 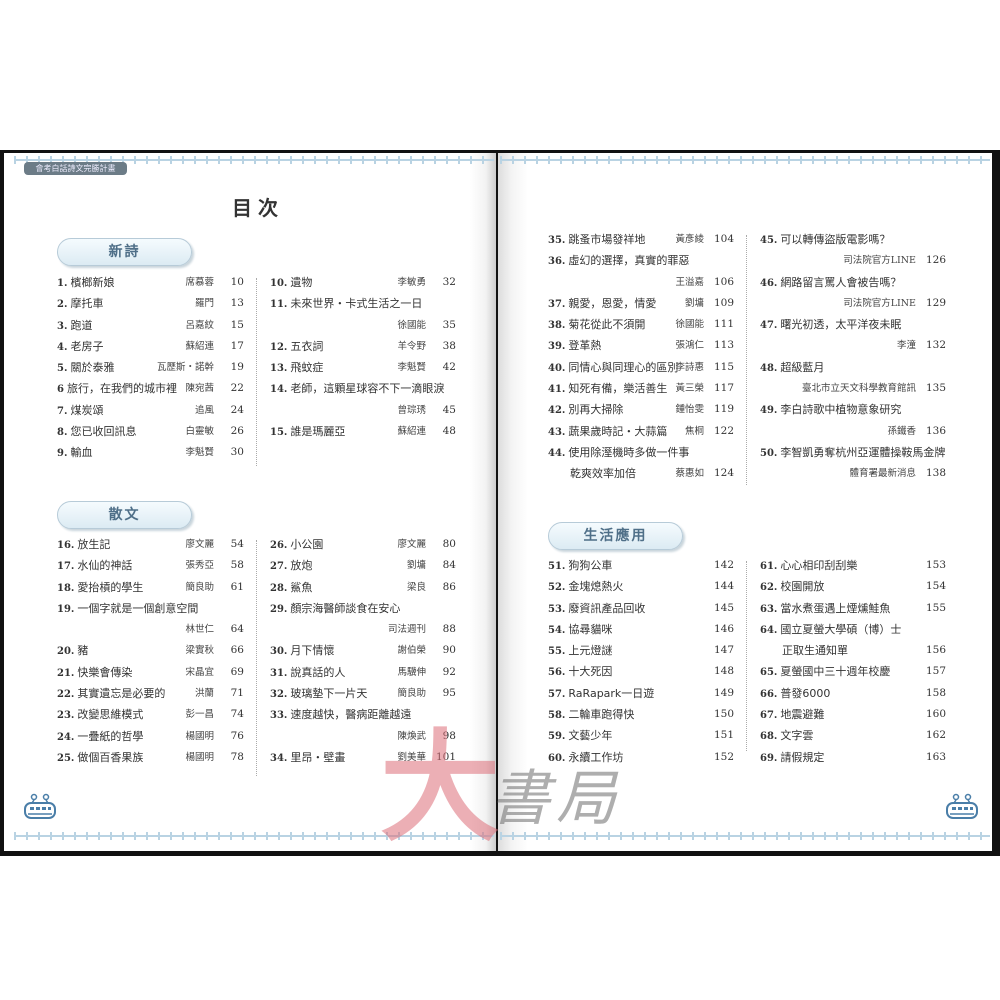 What do you see at coordinates (150, 282) in the screenshot?
I see `toc-entry: 1. 檳榔新娘 席慕蓉 10` at bounding box center [150, 282].